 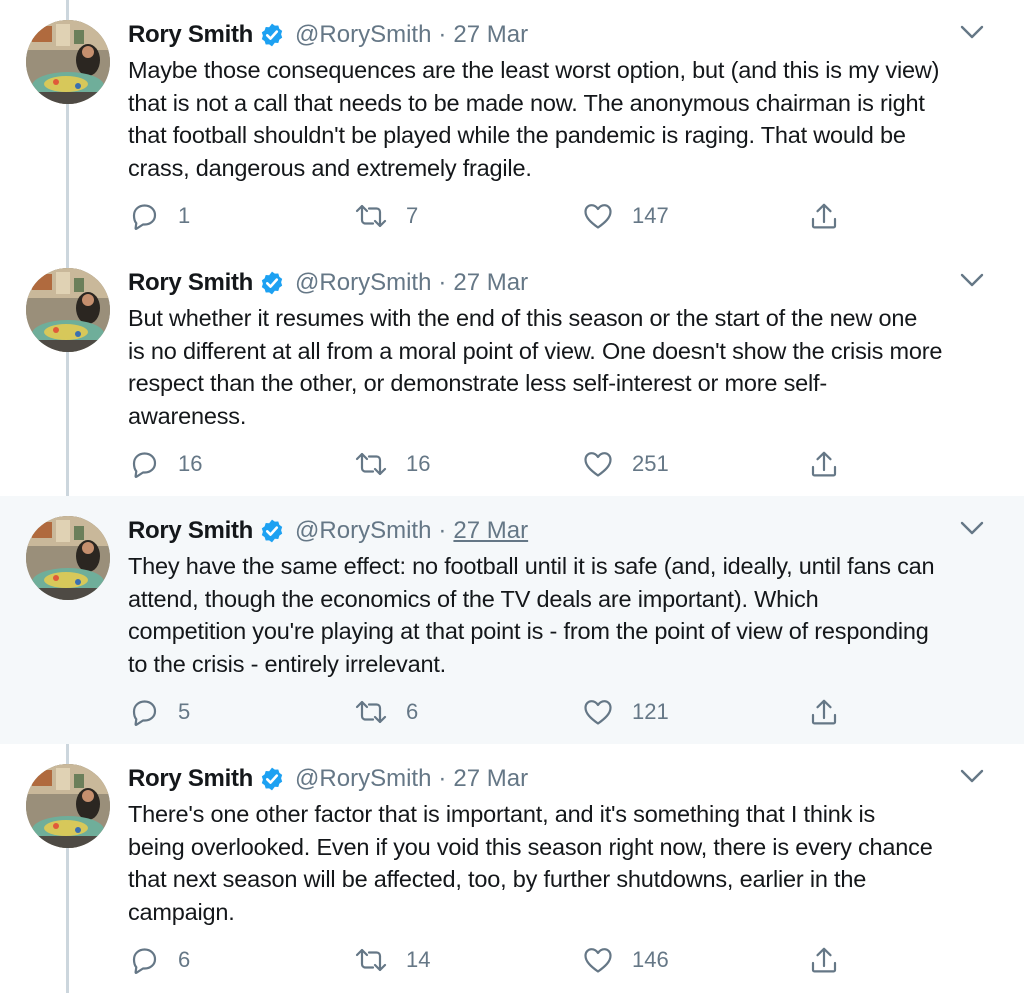 What do you see at coordinates (184, 959) in the screenshot?
I see `reply-count: 6` at bounding box center [184, 959].